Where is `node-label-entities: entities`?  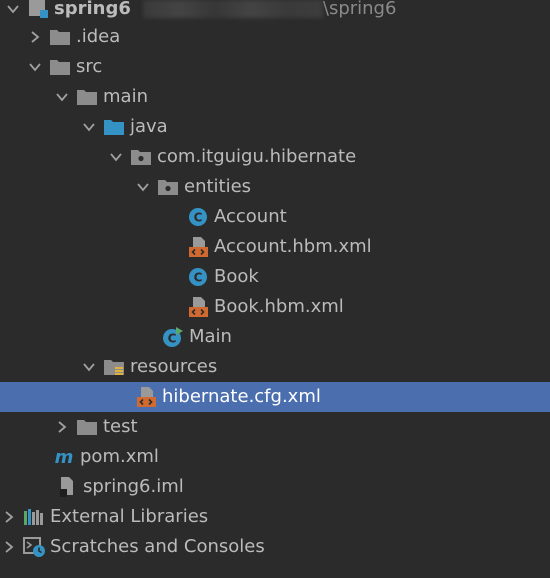
node-label-entities: entities is located at coordinates (218, 186).